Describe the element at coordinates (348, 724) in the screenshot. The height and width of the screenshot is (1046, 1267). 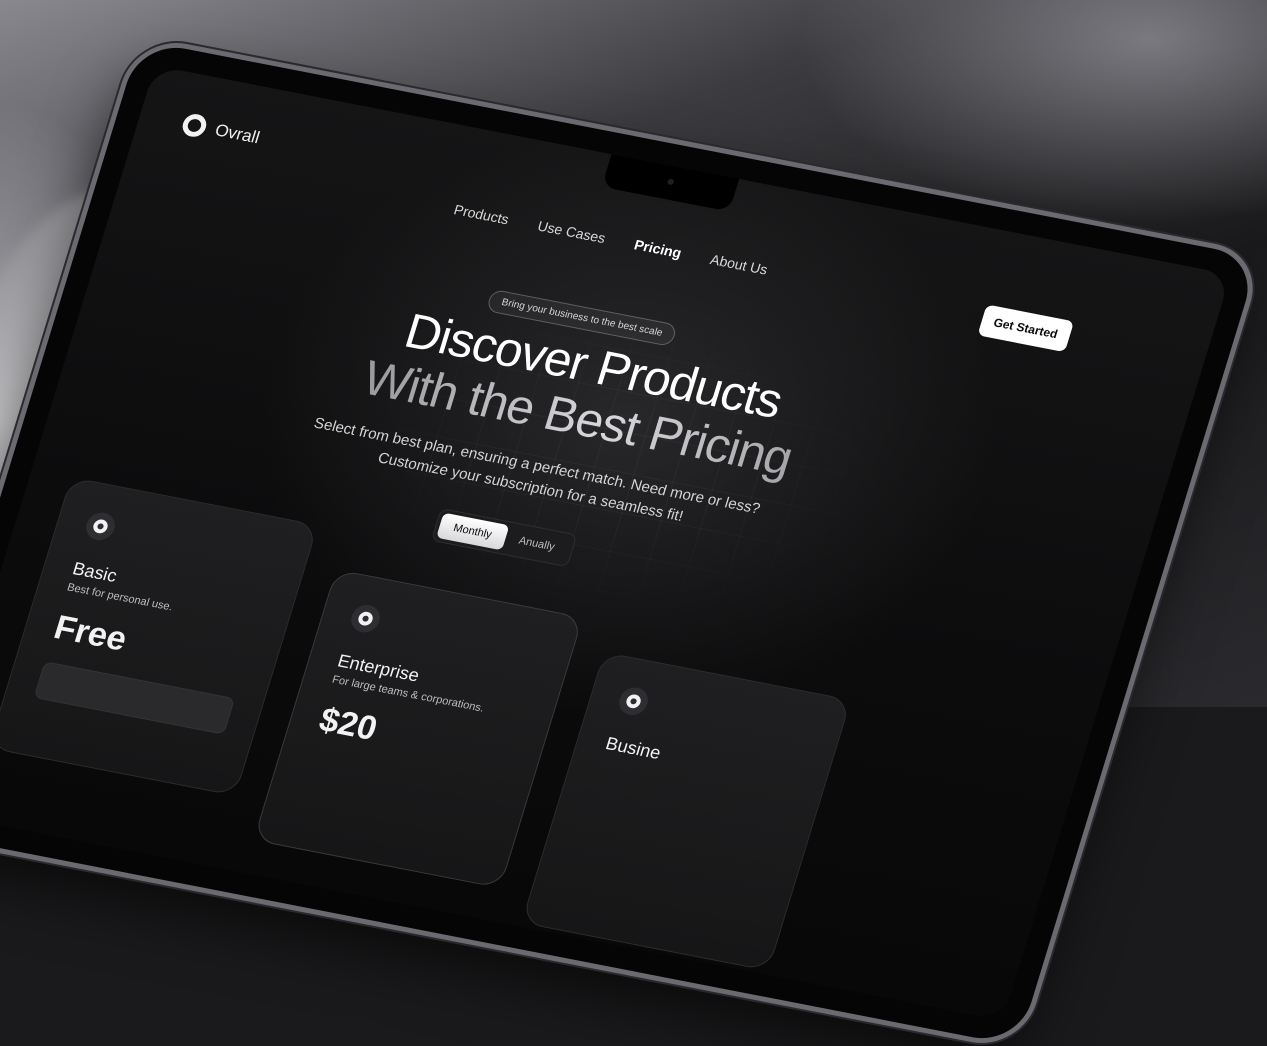
I see `plan-price: $20` at that location.